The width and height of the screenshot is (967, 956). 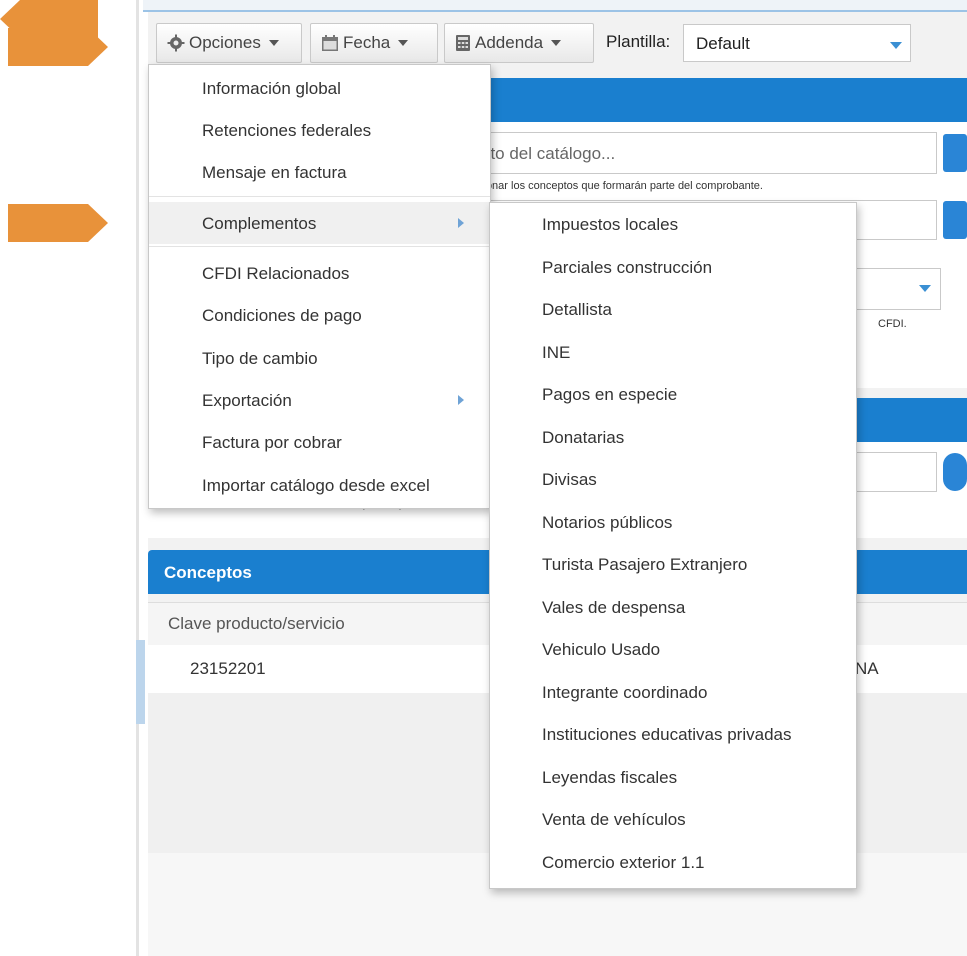 I want to click on submenu-item-donatarias: Donatarias, so click(x=673, y=437).